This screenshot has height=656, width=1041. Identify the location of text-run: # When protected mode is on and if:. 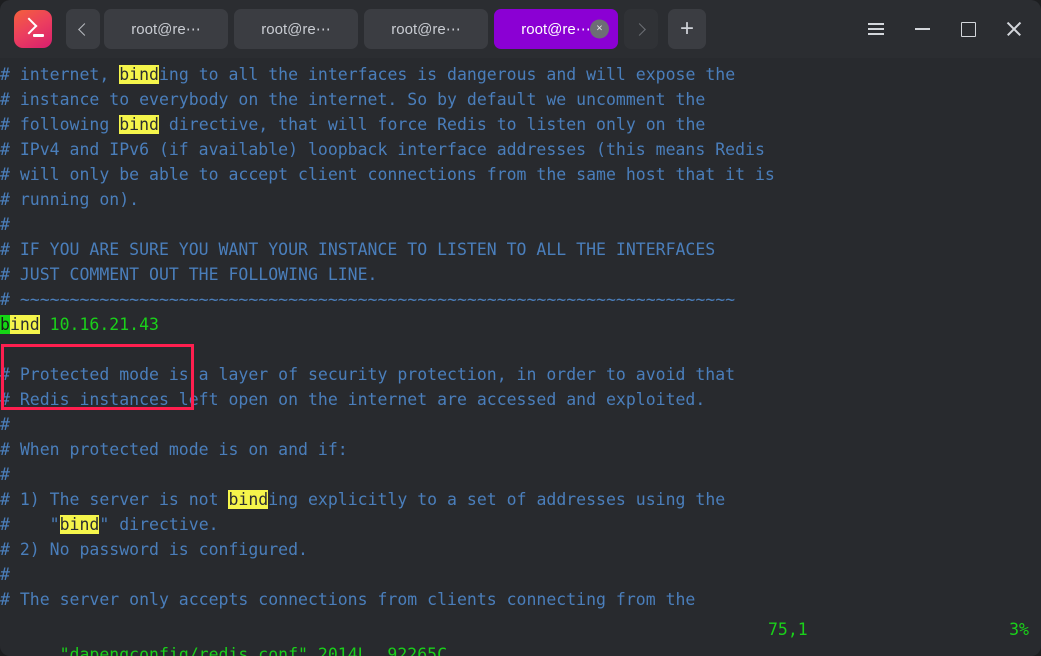
(174, 449).